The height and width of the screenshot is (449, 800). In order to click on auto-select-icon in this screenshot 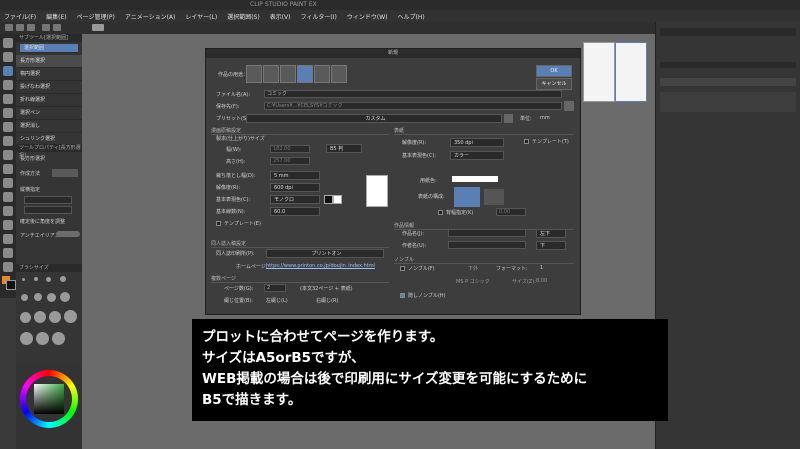, I will do `click(8, 85)`.